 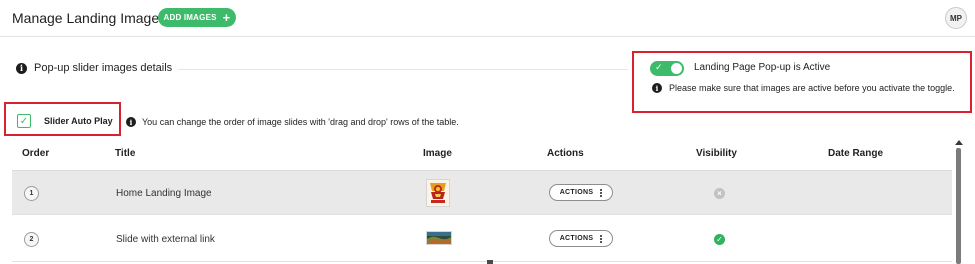 I want to click on slide-image-preview, so click(x=439, y=238).